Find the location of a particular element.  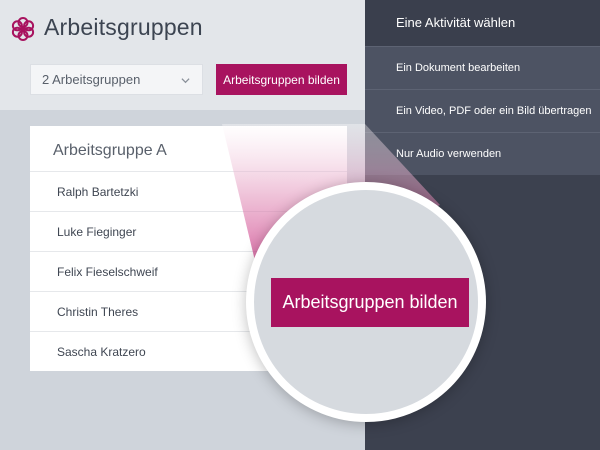

build-workgroups-button-zoomed: Arbeitsgruppen bilden is located at coordinates (370, 302).